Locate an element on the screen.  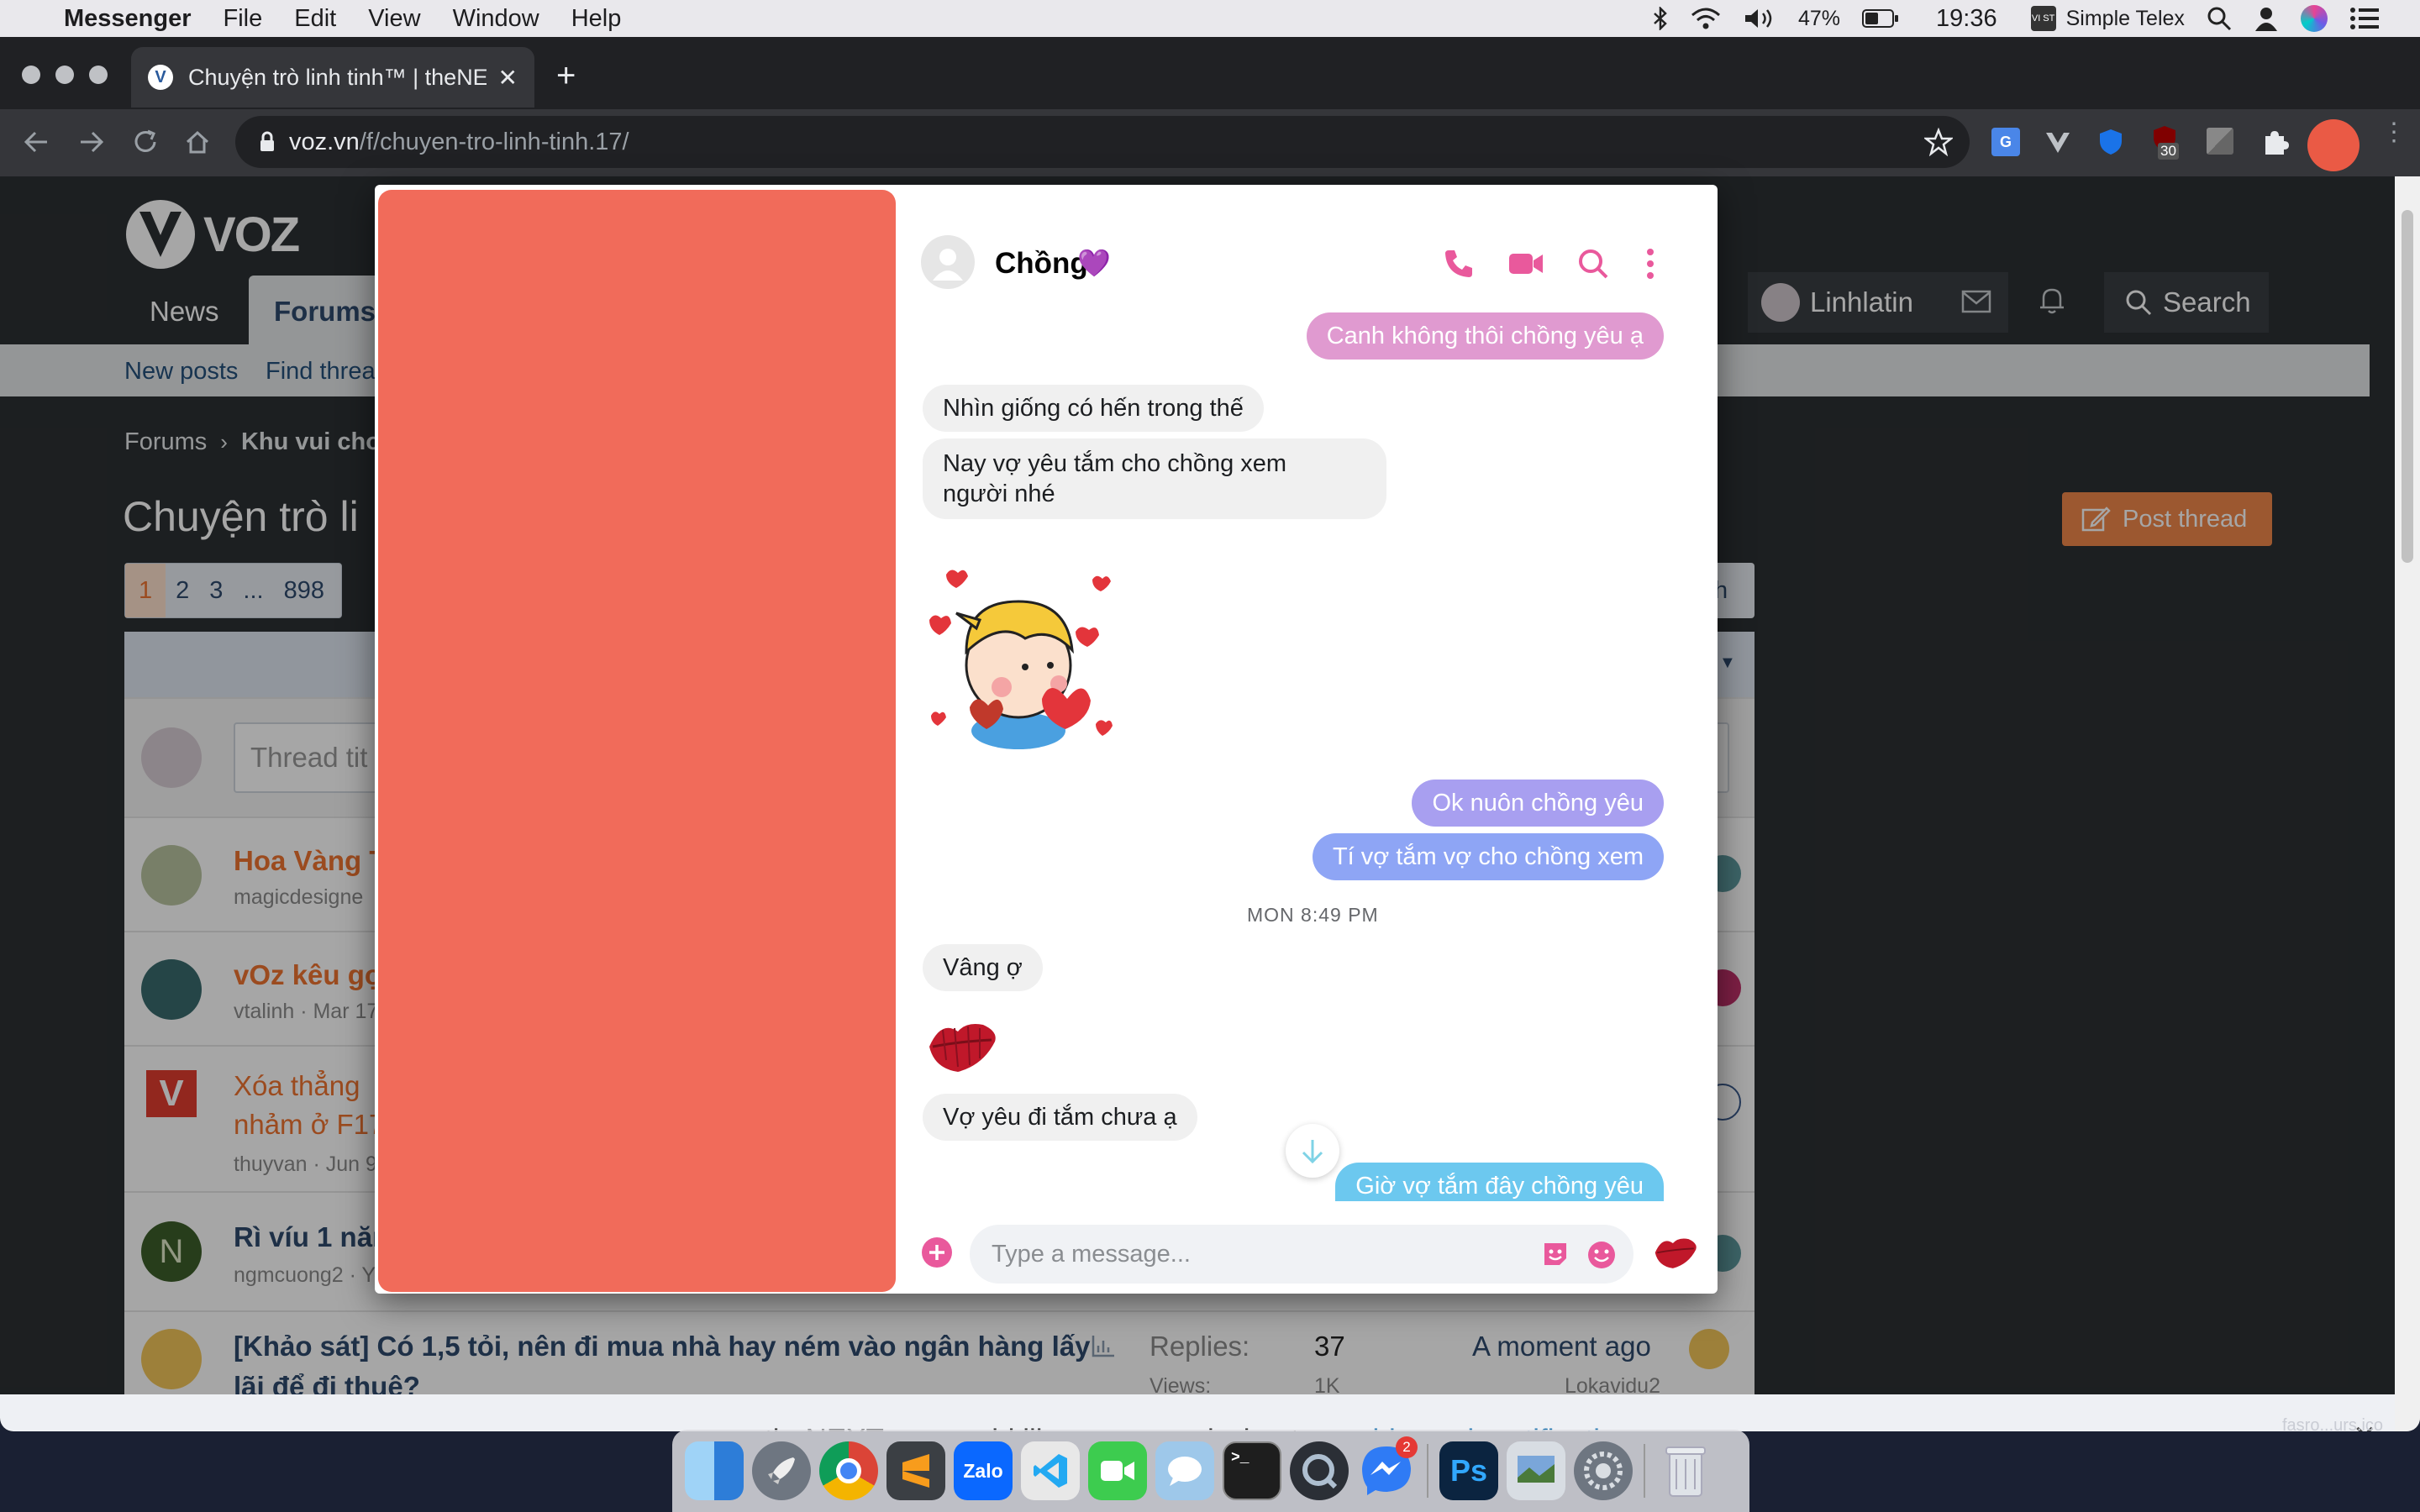
volume-icon is located at coordinates (1759, 18).